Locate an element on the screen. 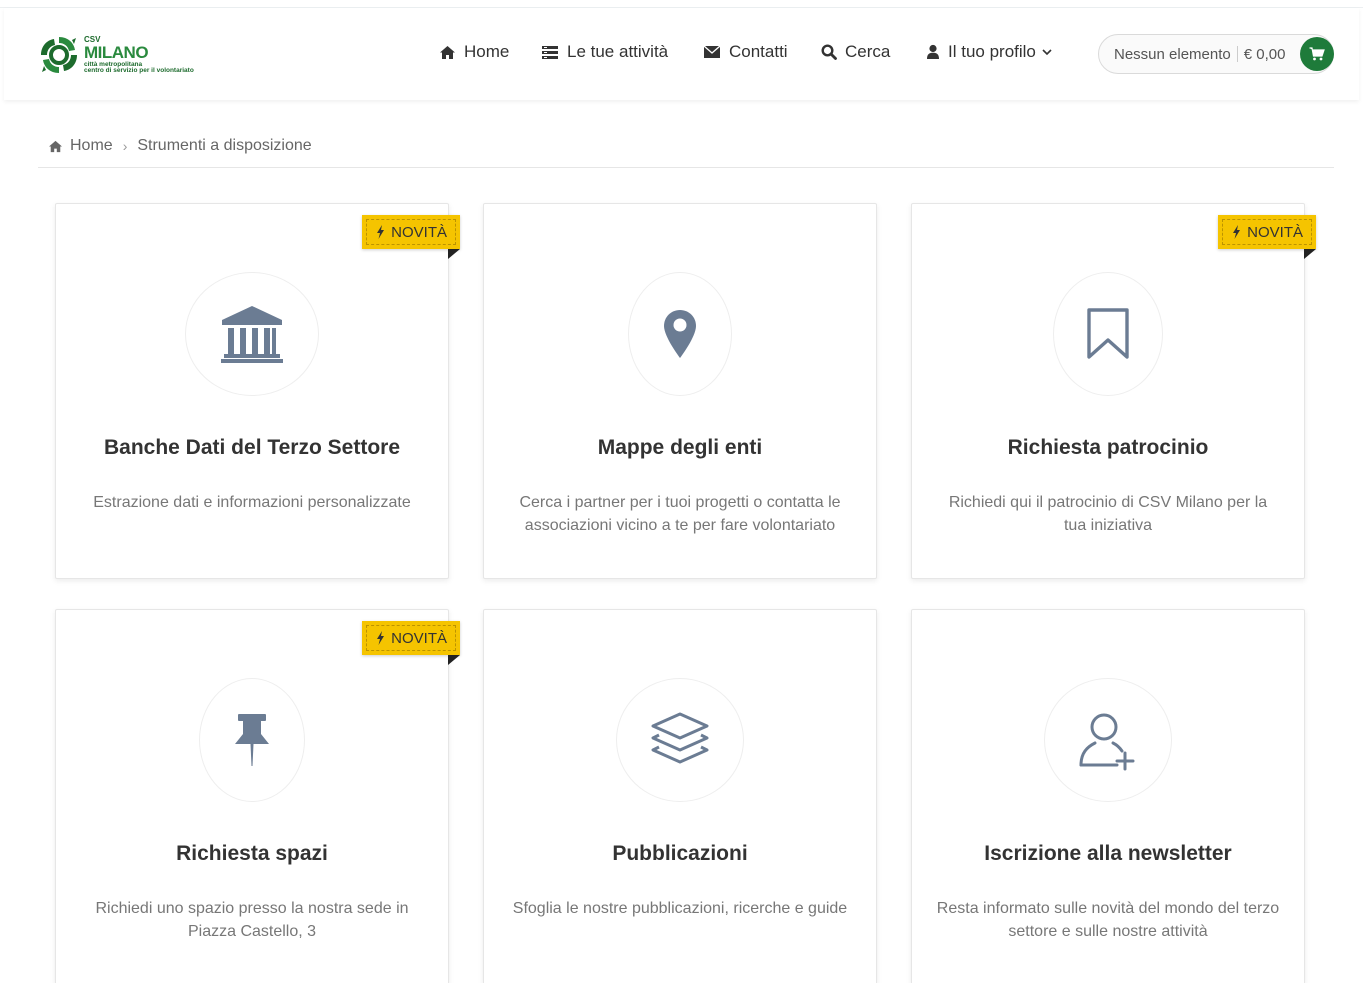 The image size is (1363, 983). top-border is located at coordinates (681, 4).